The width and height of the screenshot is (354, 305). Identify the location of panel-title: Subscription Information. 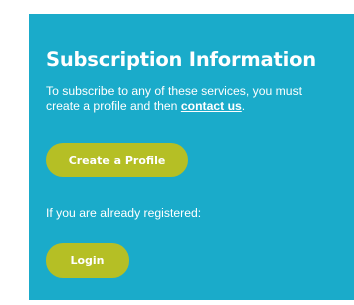
(181, 59).